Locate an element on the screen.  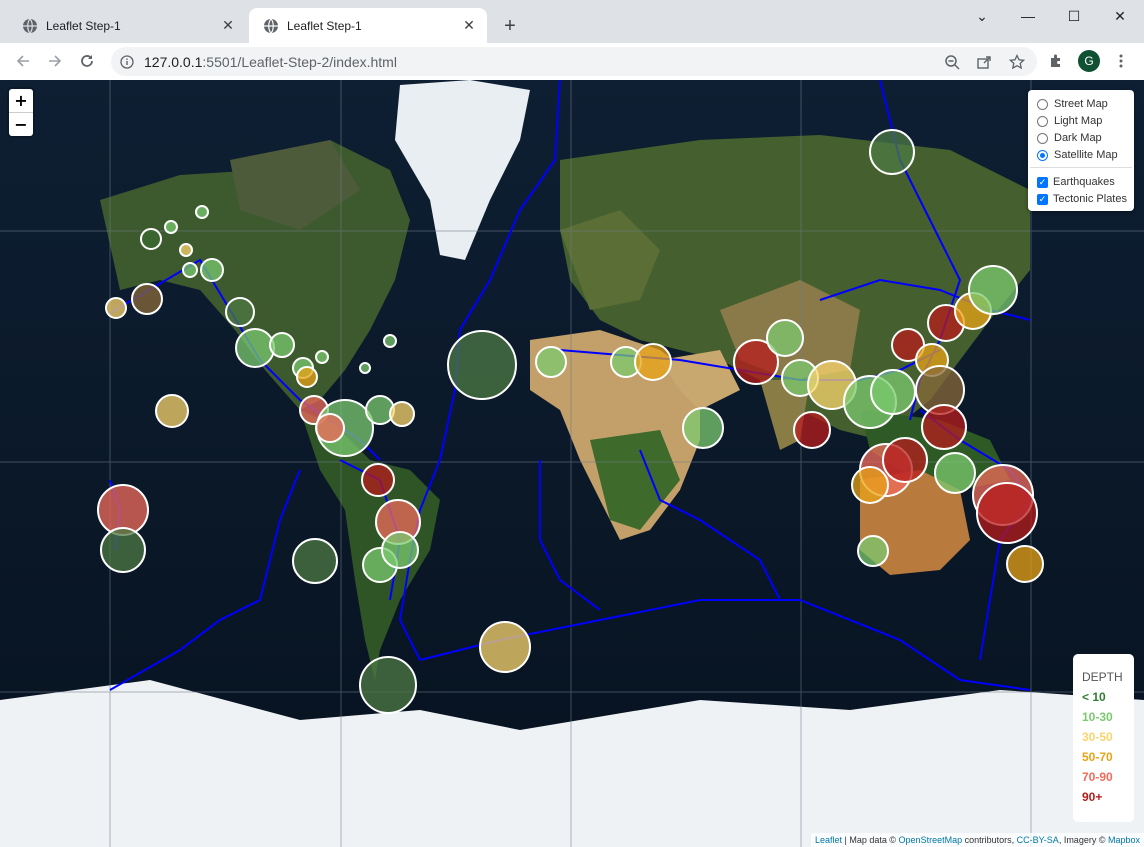
layer-label: Dark Map is located at coordinates (1078, 138).